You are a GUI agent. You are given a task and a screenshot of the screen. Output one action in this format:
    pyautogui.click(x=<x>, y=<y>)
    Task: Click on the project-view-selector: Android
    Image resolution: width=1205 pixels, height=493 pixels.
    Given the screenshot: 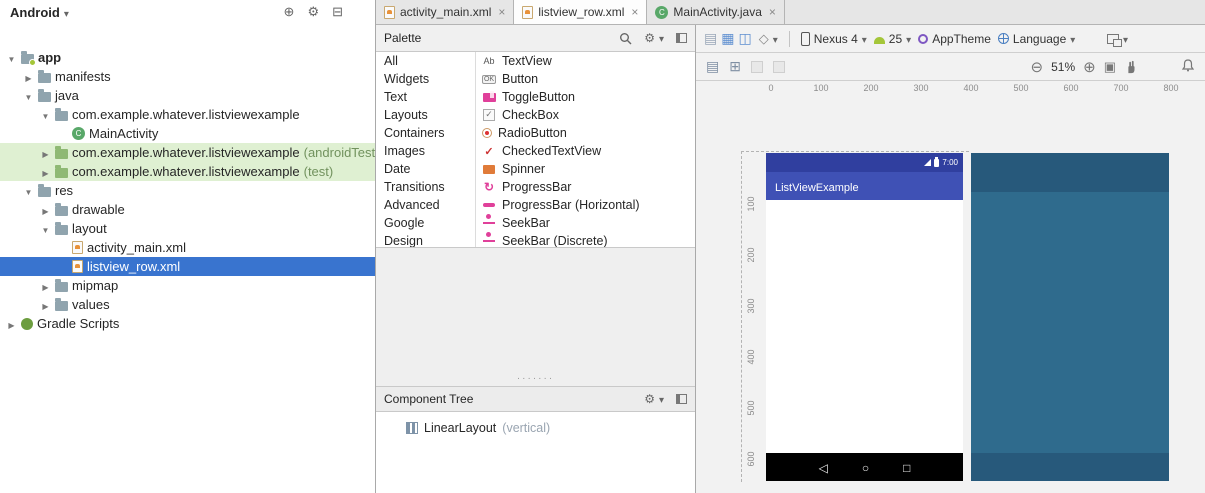 What is the action you would take?
    pyautogui.click(x=35, y=12)
    